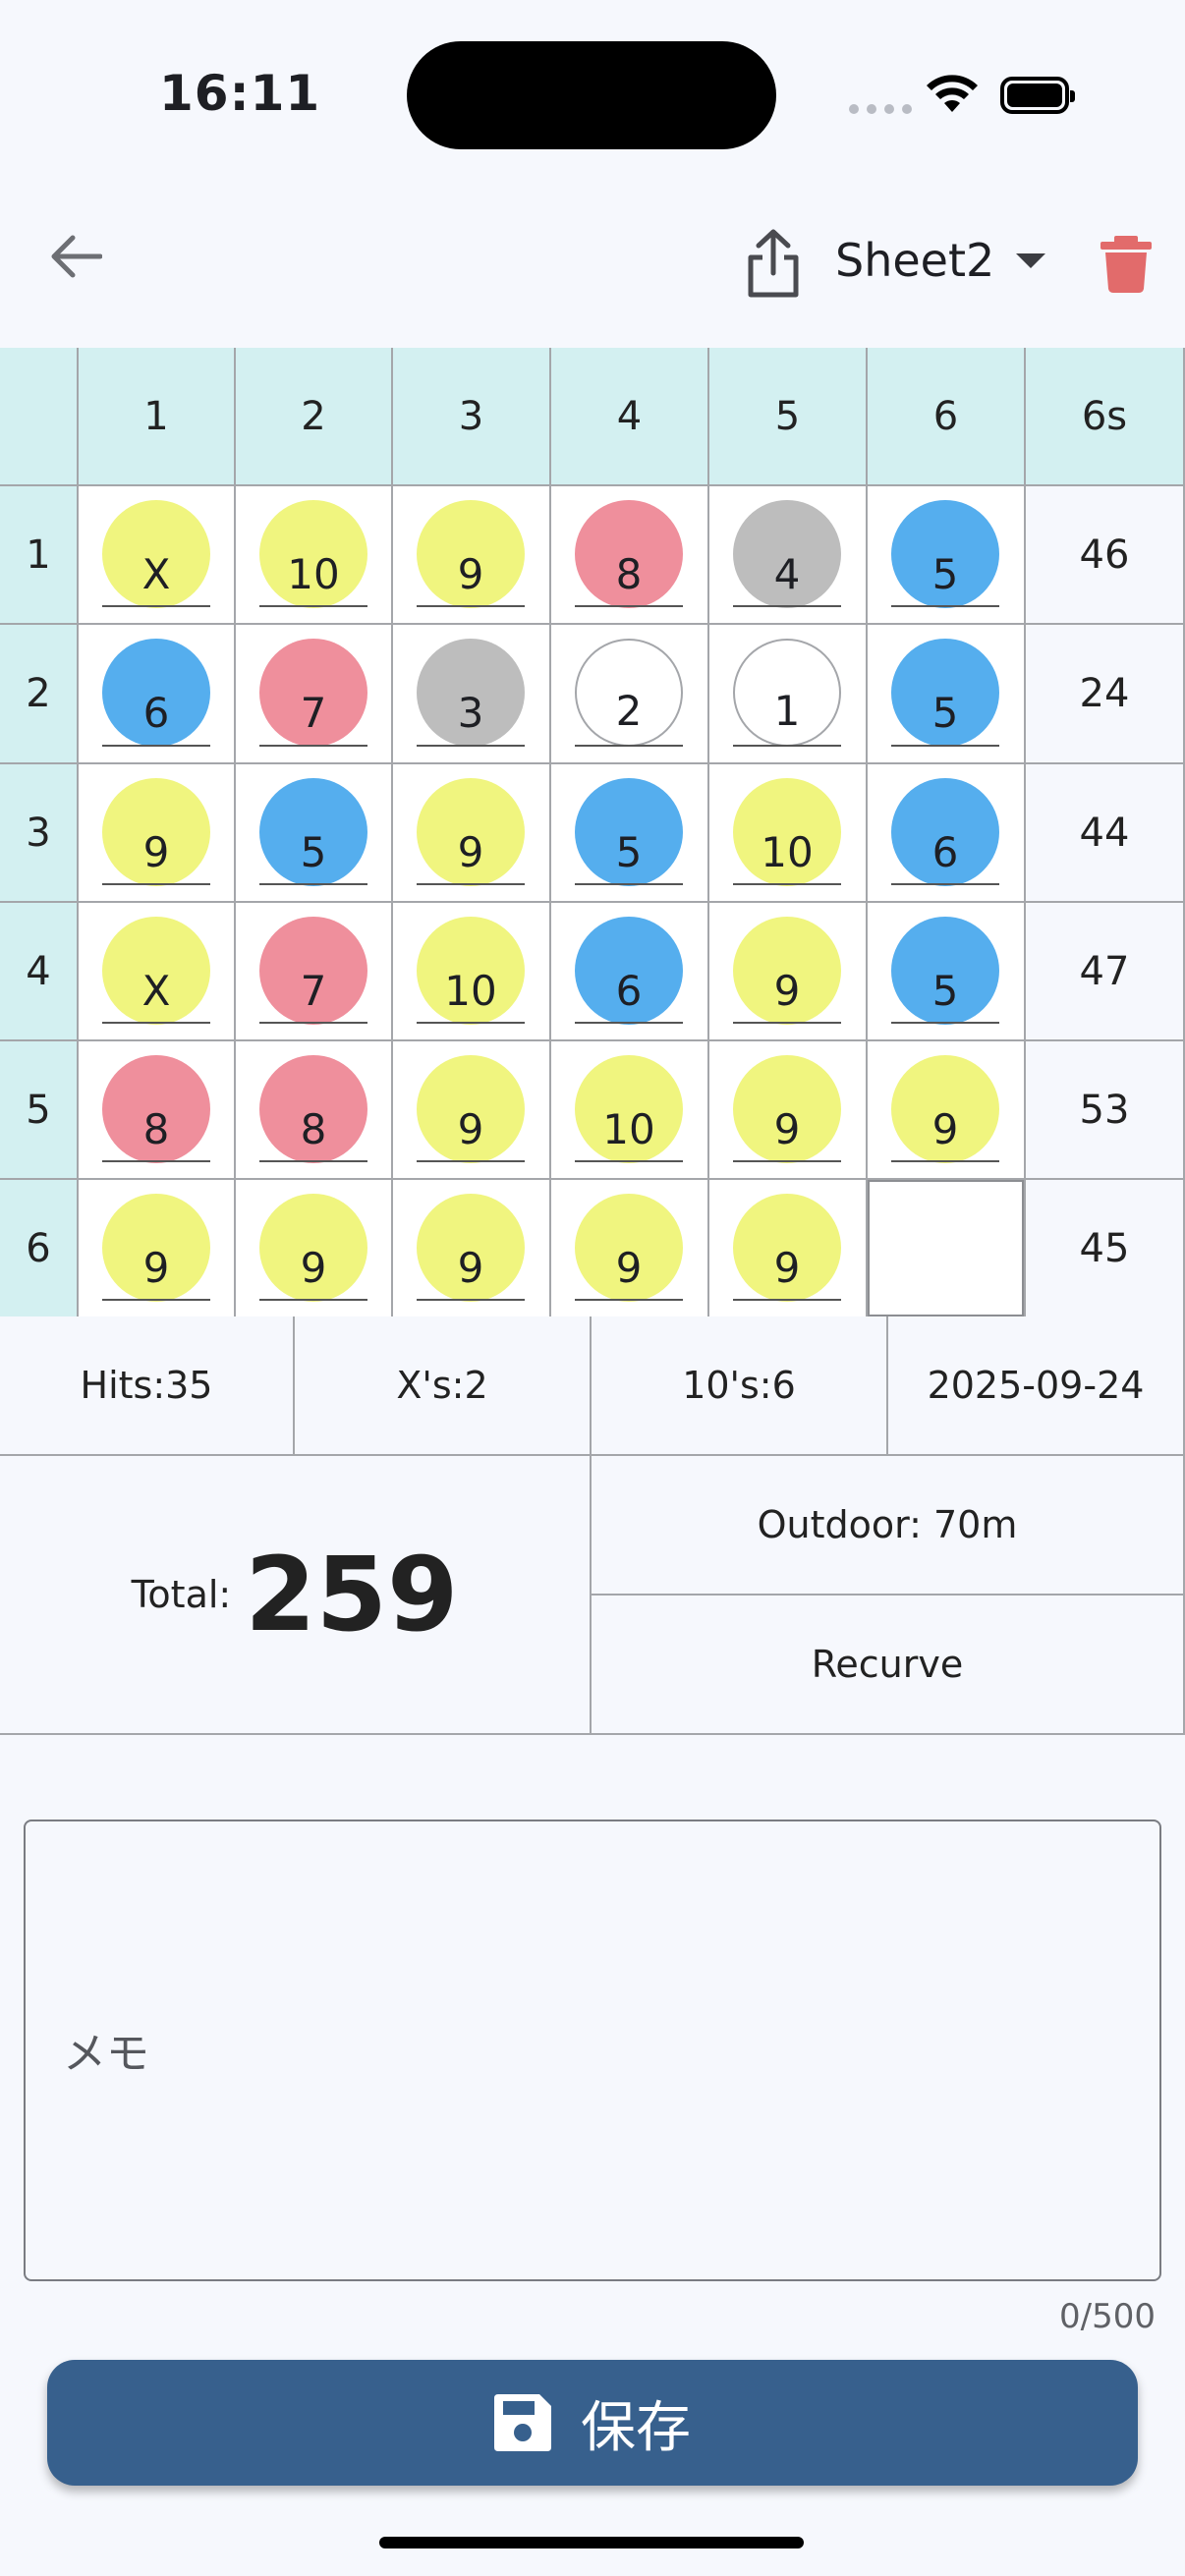  I want to click on column-header: 1, so click(157, 417).